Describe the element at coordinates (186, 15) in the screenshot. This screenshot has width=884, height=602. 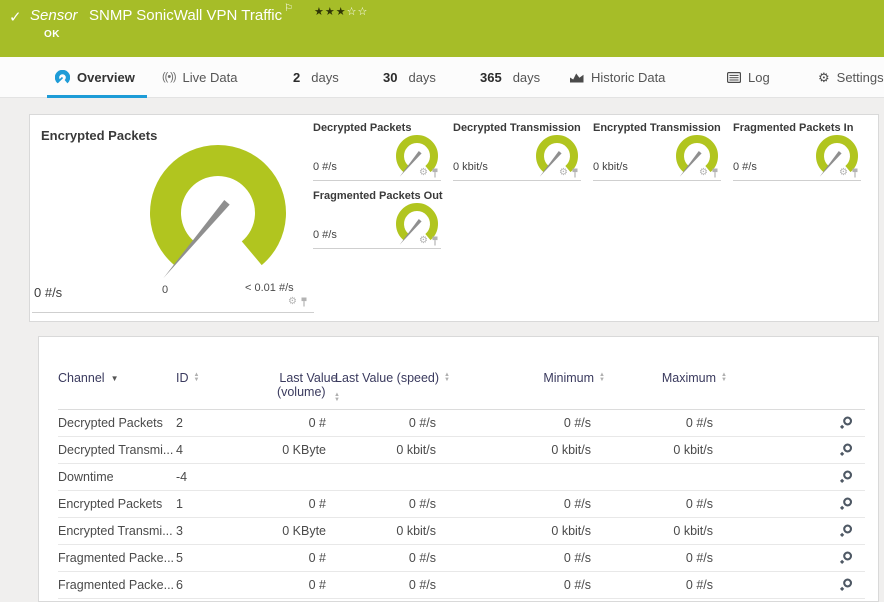
I see `sensor-title: SNMP SonicWall VPN Traffic` at that location.